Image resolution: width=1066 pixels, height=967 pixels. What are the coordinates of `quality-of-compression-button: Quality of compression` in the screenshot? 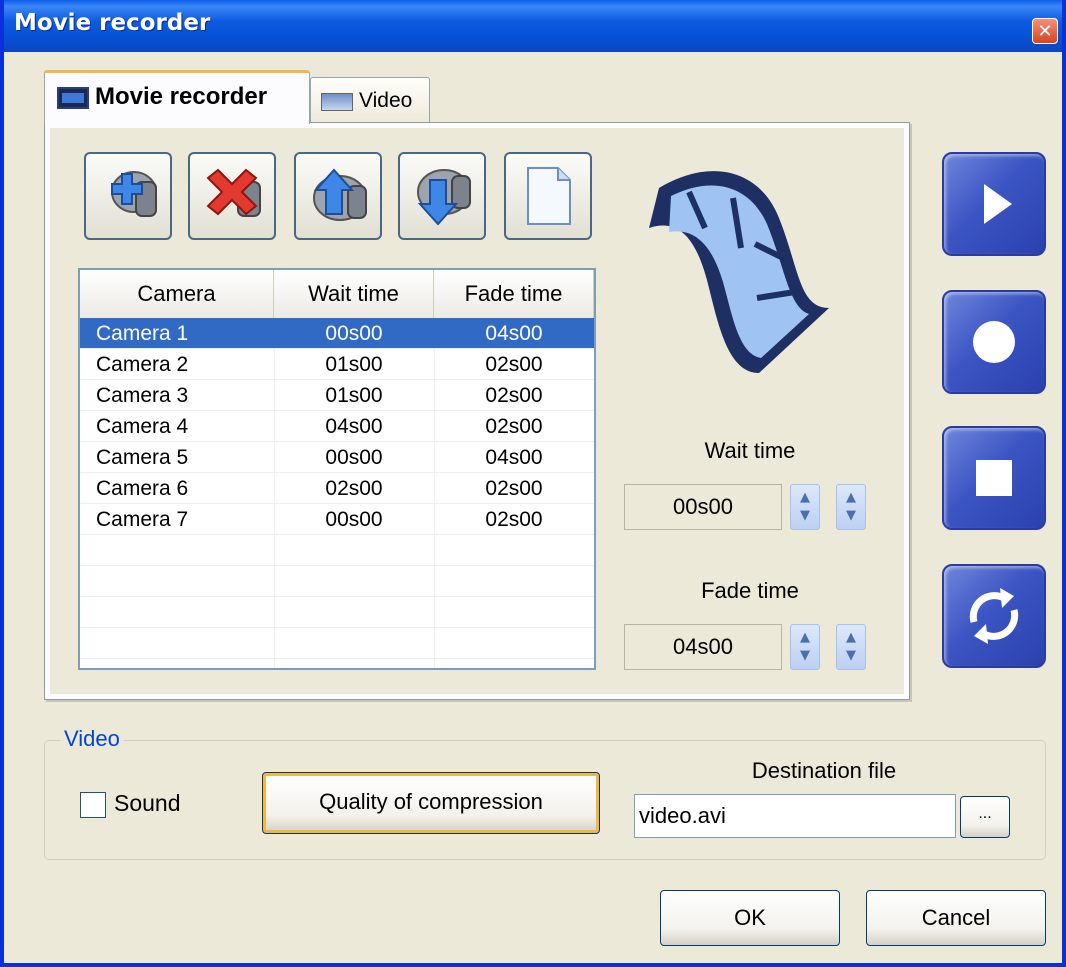 It's located at (431, 803).